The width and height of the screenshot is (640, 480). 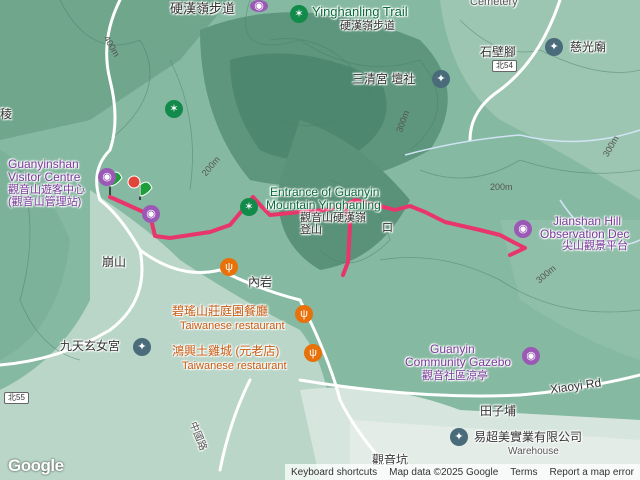 I want to click on restaurant1-label-cn: 碧瑤山莊庭園餐廳, so click(x=220, y=311).